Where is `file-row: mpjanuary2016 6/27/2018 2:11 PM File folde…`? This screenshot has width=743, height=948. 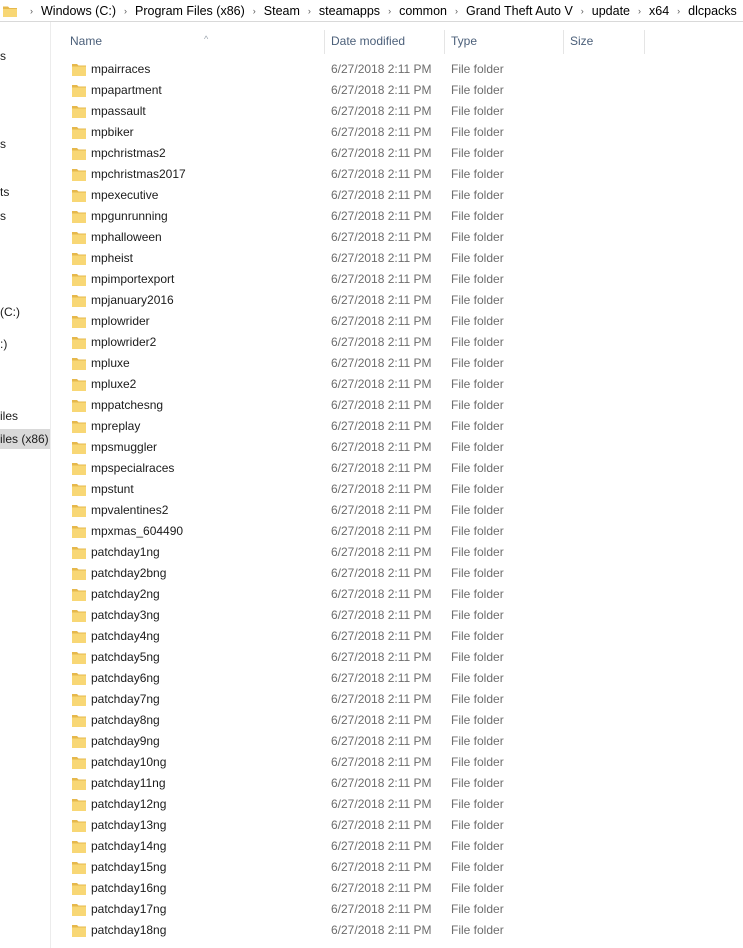 file-row: mpjanuary2016 6/27/2018 2:11 PM File folde… is located at coordinates (397, 300).